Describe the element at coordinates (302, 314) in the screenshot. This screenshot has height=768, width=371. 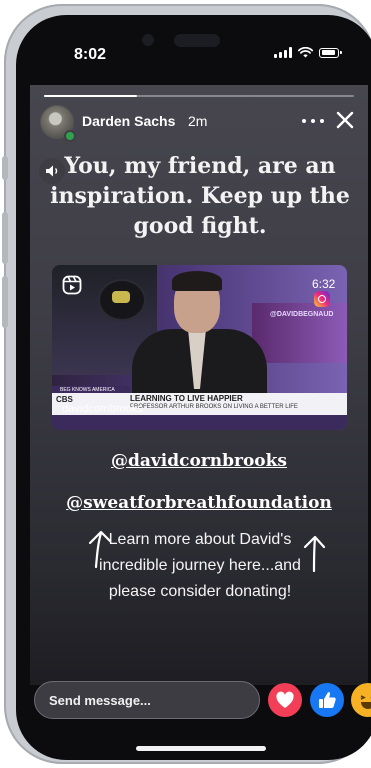
I see `video-wall-text: @DAVIDBEGNAUD` at that location.